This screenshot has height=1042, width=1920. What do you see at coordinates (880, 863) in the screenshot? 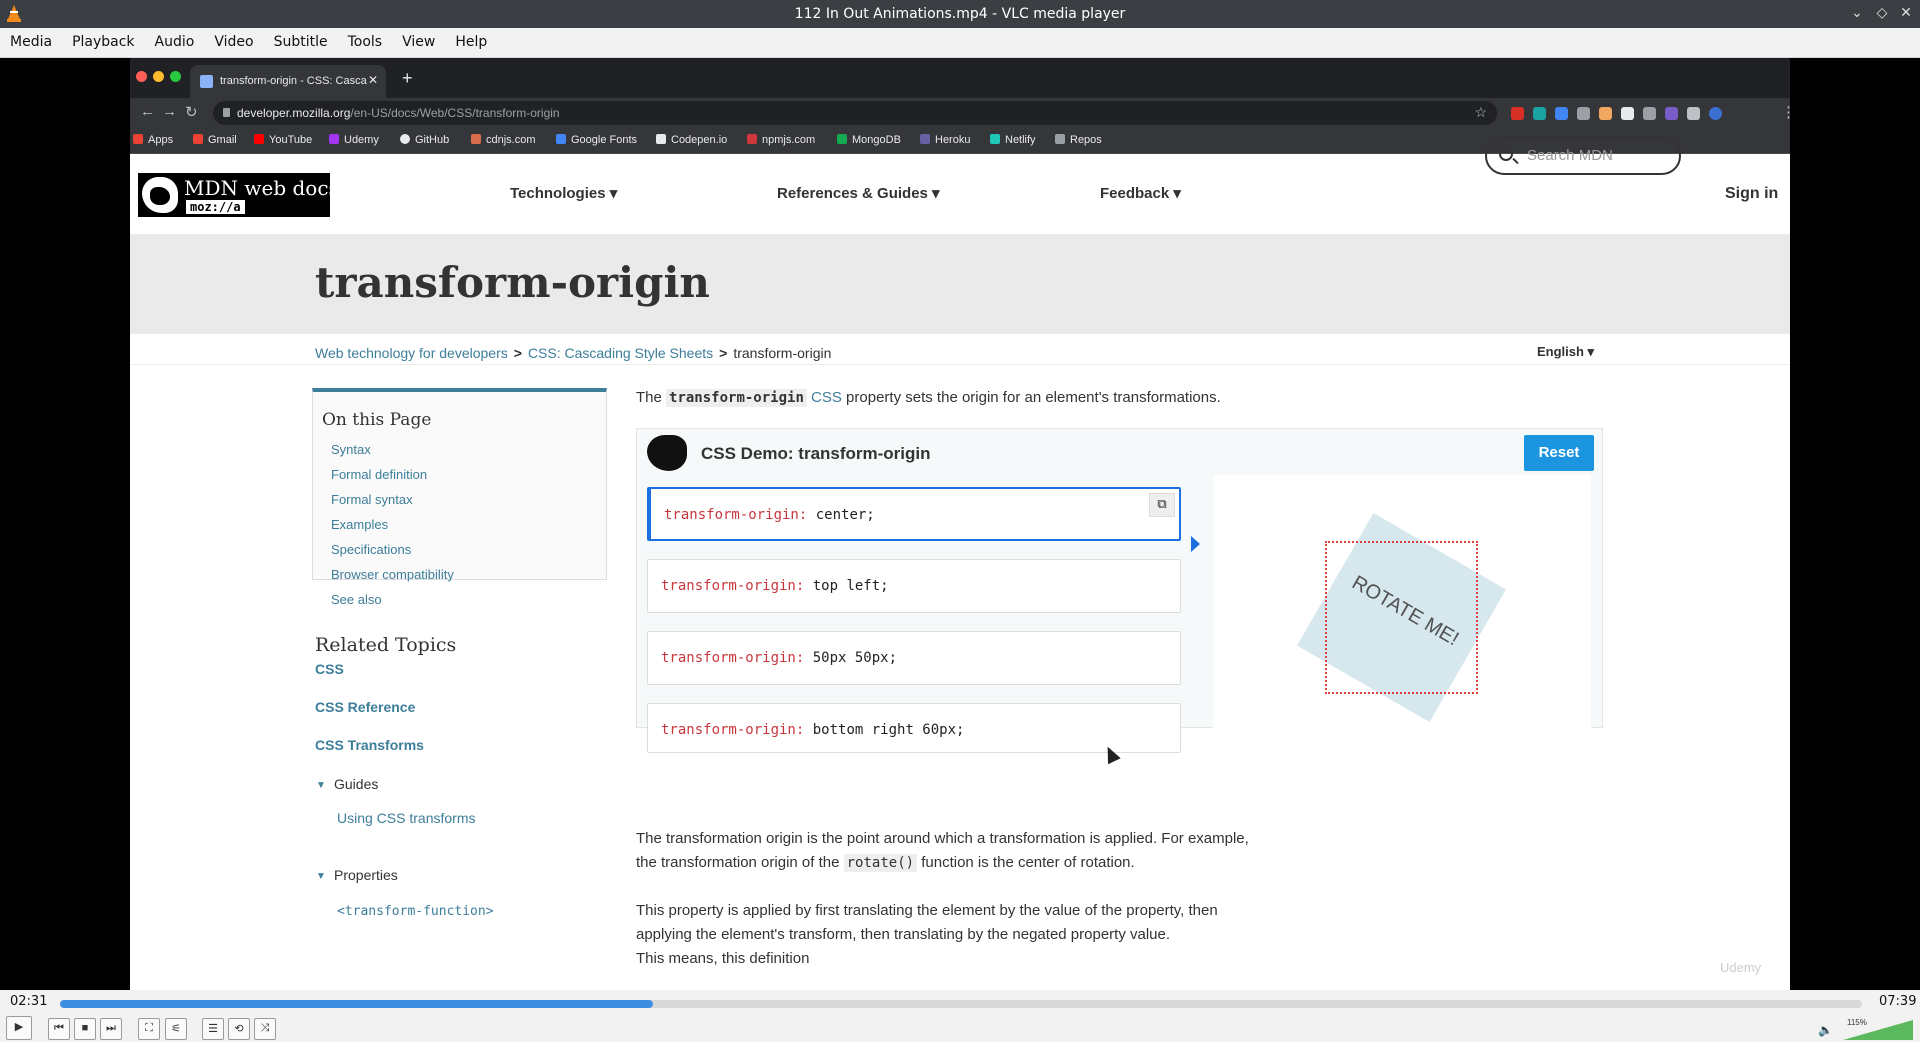
I see `rotate-code: rotate()` at bounding box center [880, 863].